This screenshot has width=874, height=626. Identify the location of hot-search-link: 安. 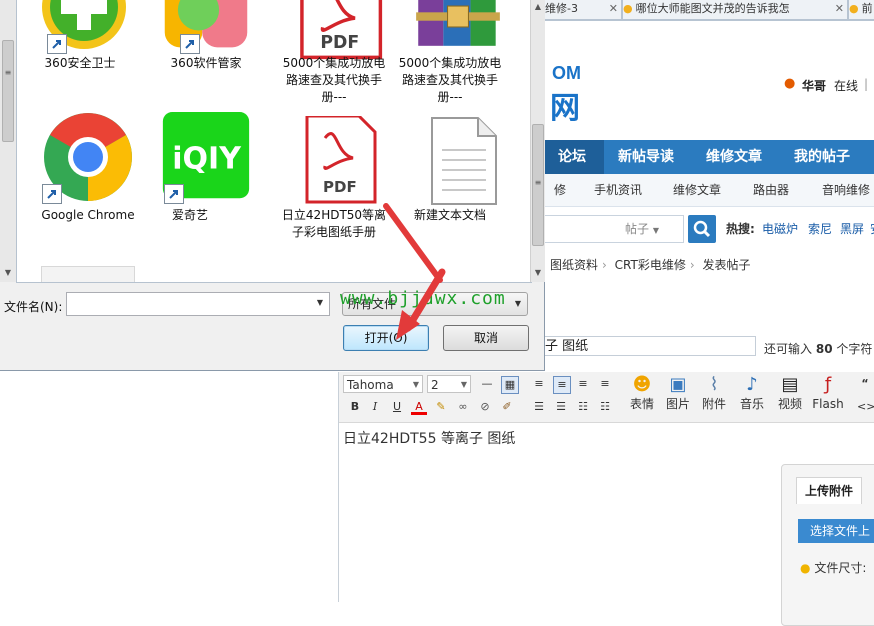
(872, 228).